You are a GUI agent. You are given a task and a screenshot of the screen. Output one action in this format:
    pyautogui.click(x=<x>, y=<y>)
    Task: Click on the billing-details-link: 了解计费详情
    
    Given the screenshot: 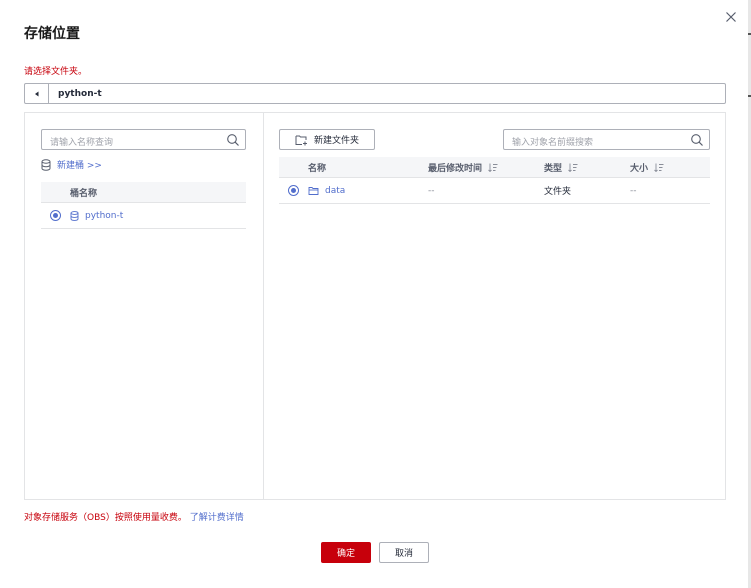 What is the action you would take?
    pyautogui.click(x=217, y=518)
    